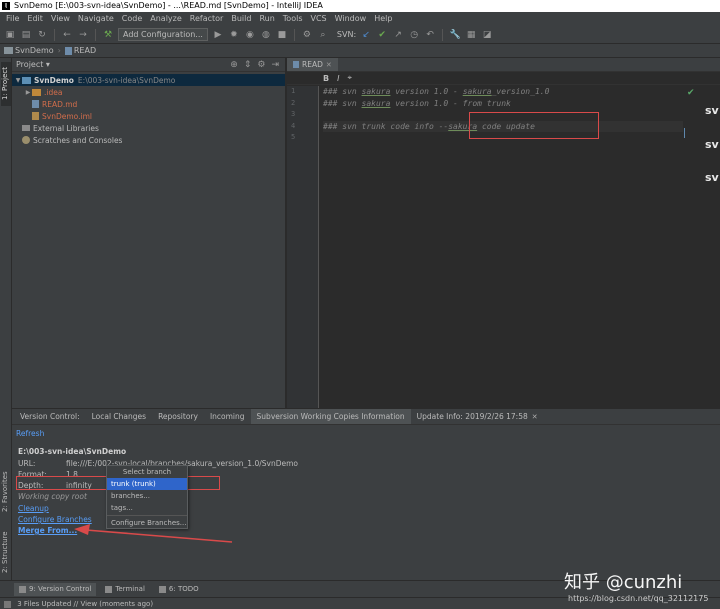  Describe the element at coordinates (18, 80) in the screenshot. I see `expand-arrow-icon: ▼` at that location.